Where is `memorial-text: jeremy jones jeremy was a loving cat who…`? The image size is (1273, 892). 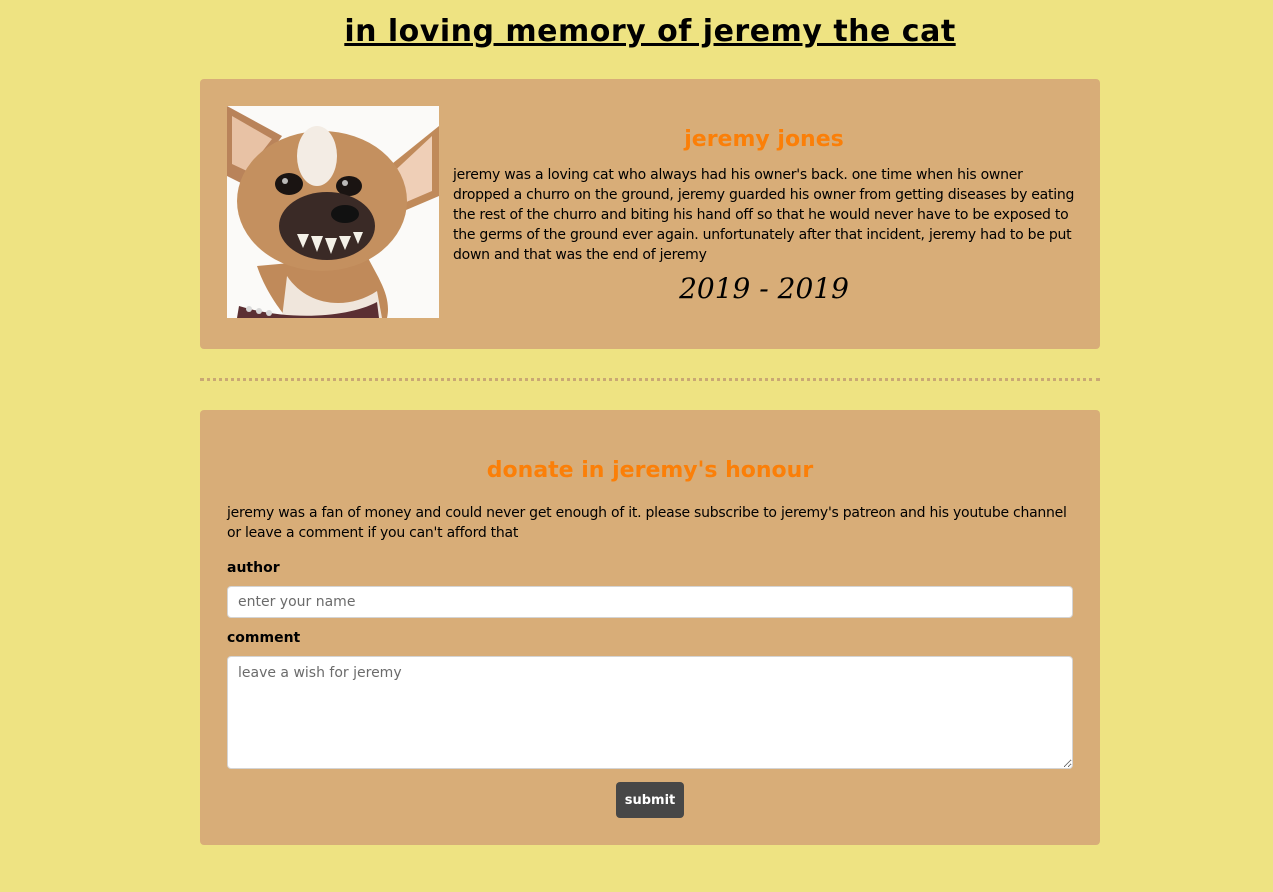
memorial-text: jeremy jones jeremy was a loving cat who… is located at coordinates (764, 211).